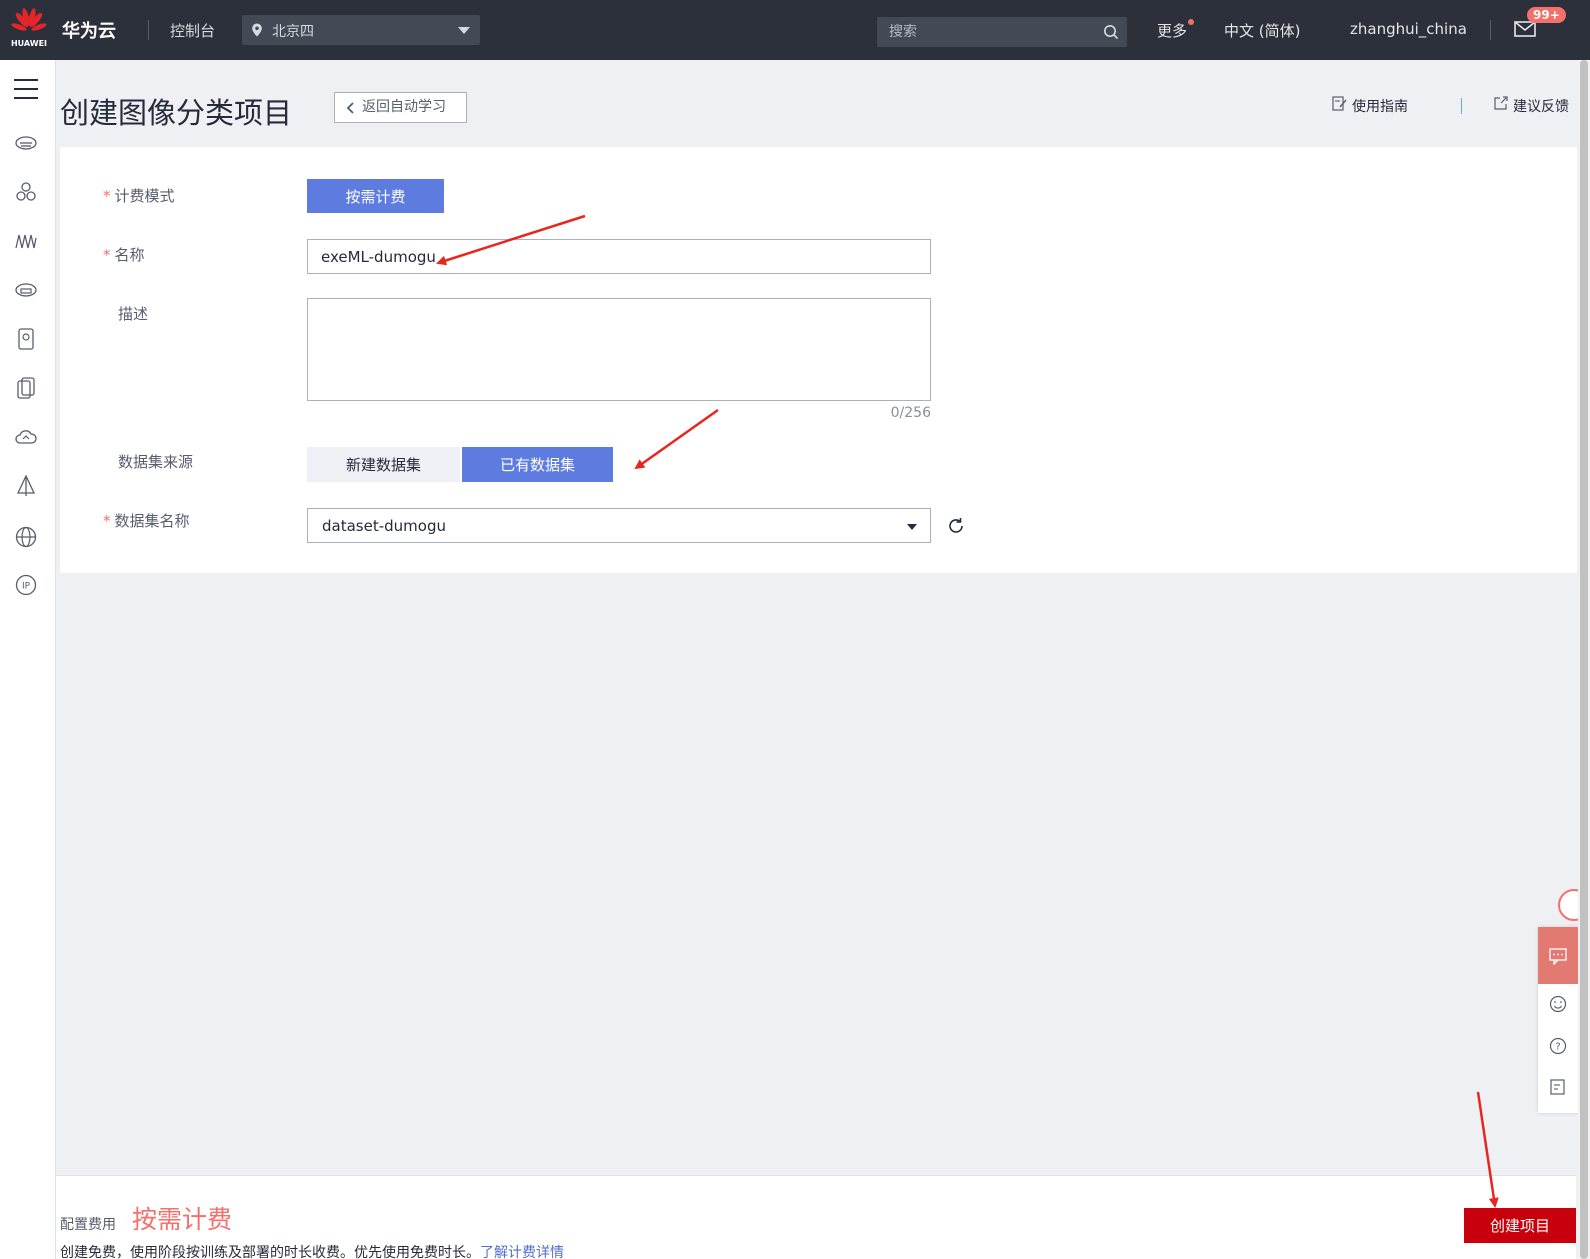 The image size is (1590, 1259). Describe the element at coordinates (1339, 103) in the screenshot. I see `edit-document-icon` at that location.